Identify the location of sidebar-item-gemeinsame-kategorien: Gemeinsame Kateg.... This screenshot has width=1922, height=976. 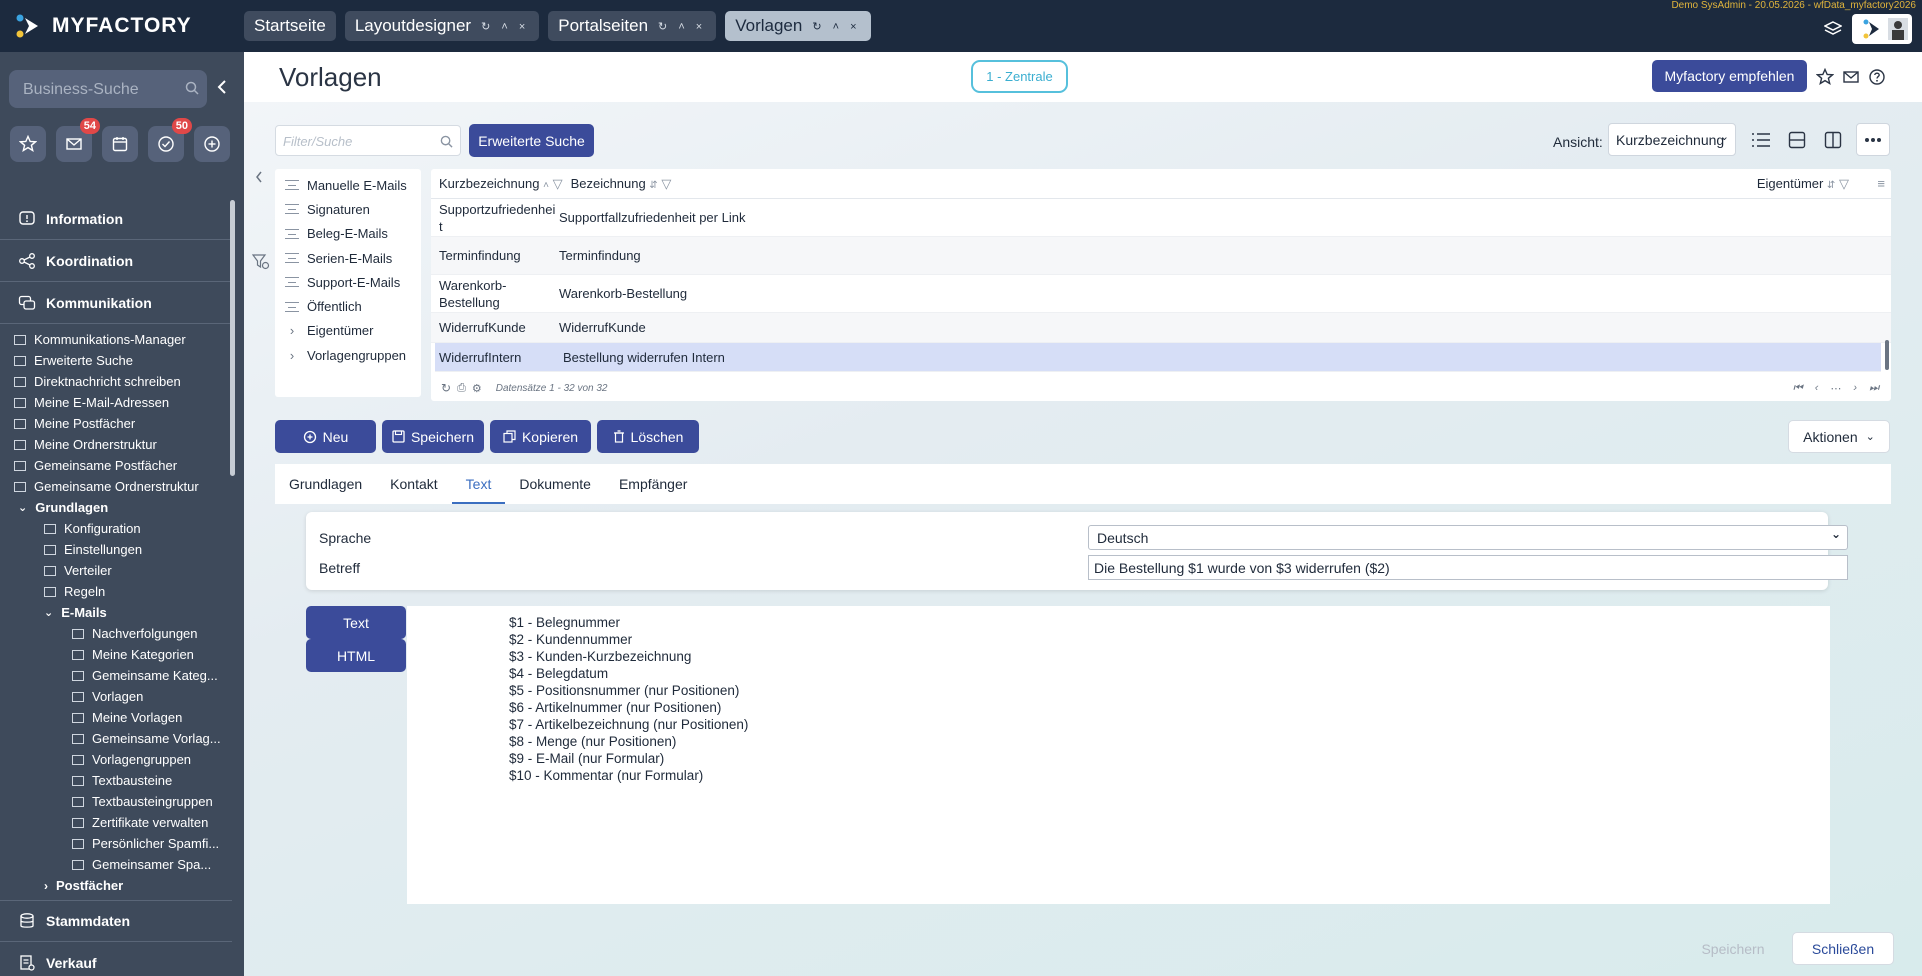
(116, 675).